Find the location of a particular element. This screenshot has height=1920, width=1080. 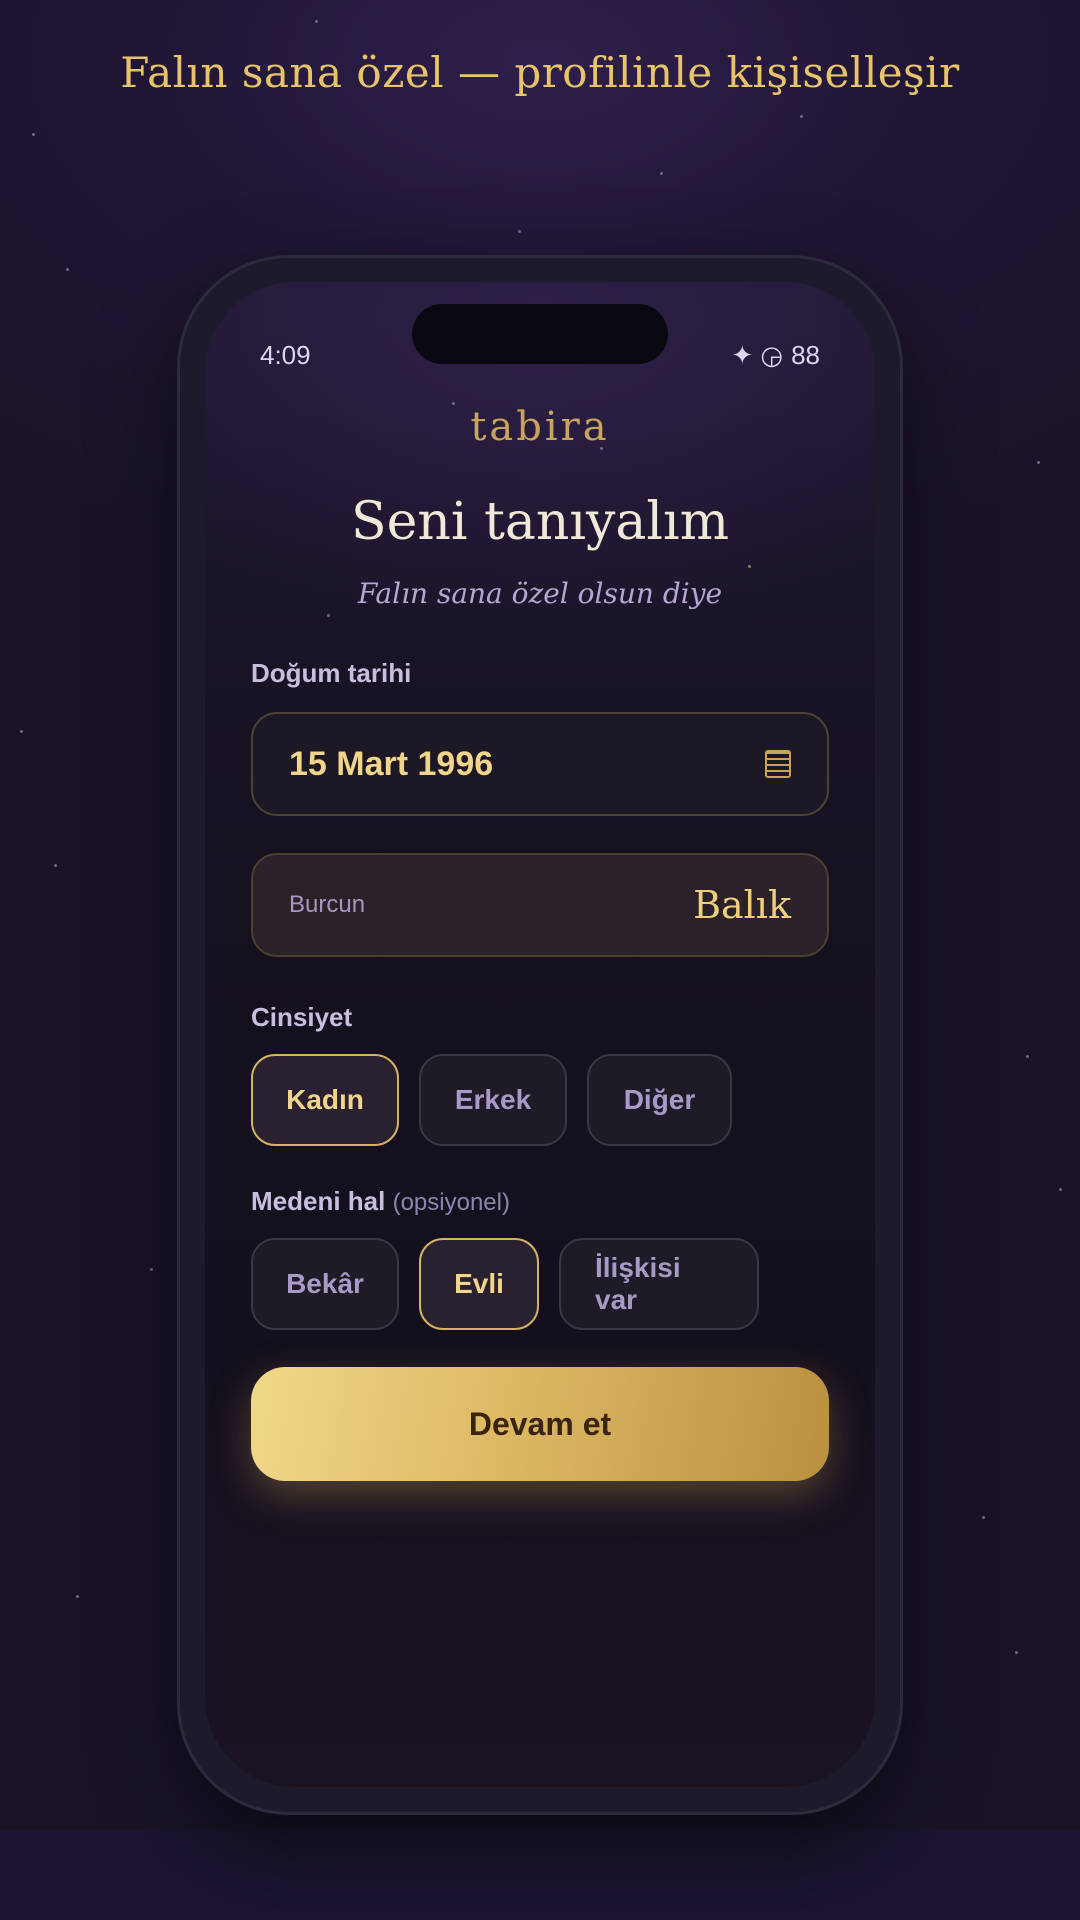

status-glyphs: ✦ ◶ is located at coordinates (757, 355).